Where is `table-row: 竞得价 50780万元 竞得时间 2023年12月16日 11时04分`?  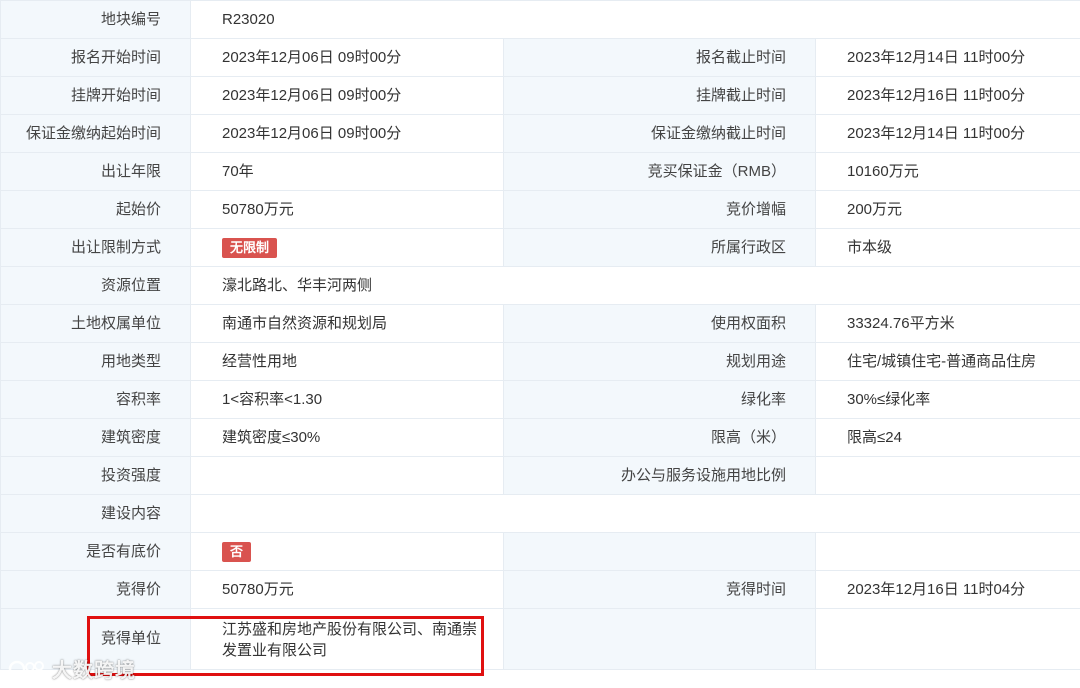
table-row: 竞得价 50780万元 竞得时间 2023年12月16日 11时04分 is located at coordinates (540, 589).